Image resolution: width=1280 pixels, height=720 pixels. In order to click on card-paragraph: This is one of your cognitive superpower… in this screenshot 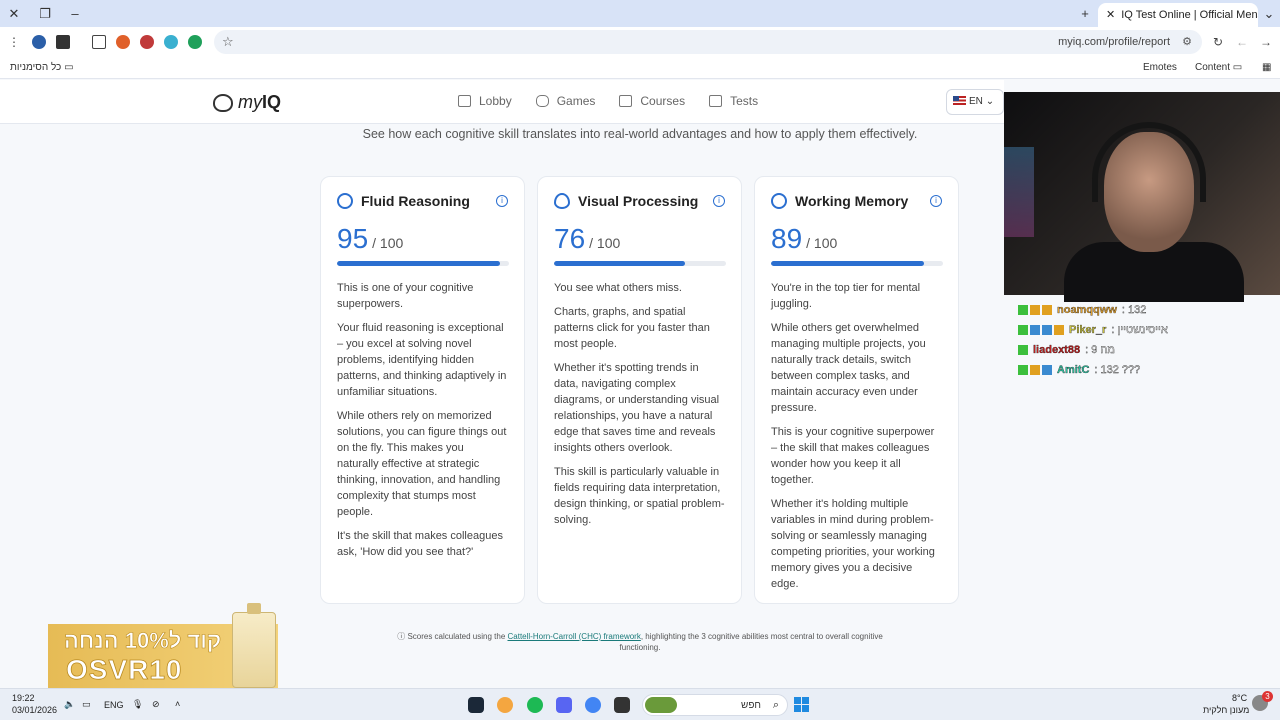, I will do `click(405, 296)`.